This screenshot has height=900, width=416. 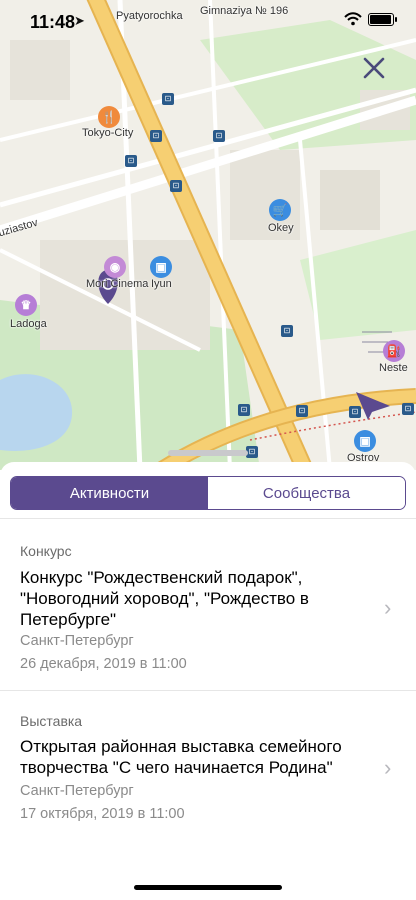 I want to click on location-services-icon: ➤, so click(x=79, y=20).